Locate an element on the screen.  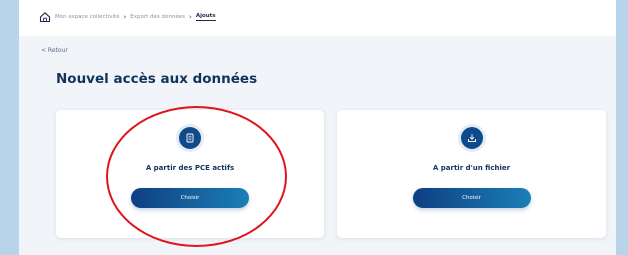
breadcrumb-item-export: Export des données is located at coordinates (157, 17).